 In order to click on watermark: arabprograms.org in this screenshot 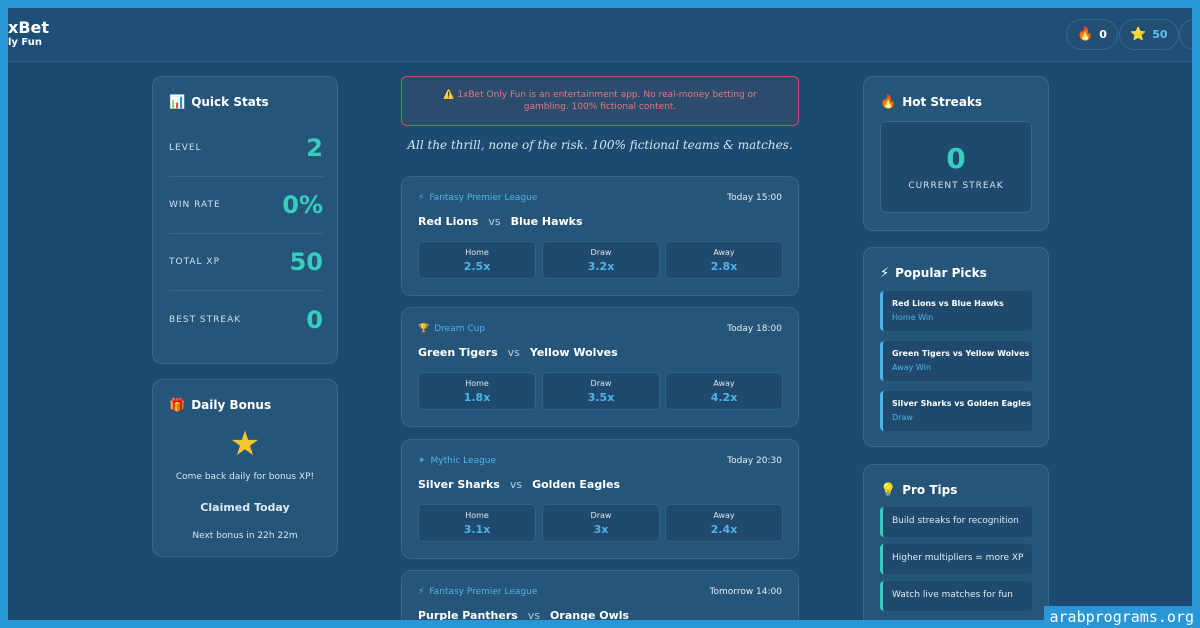, I will do `click(1121, 617)`.